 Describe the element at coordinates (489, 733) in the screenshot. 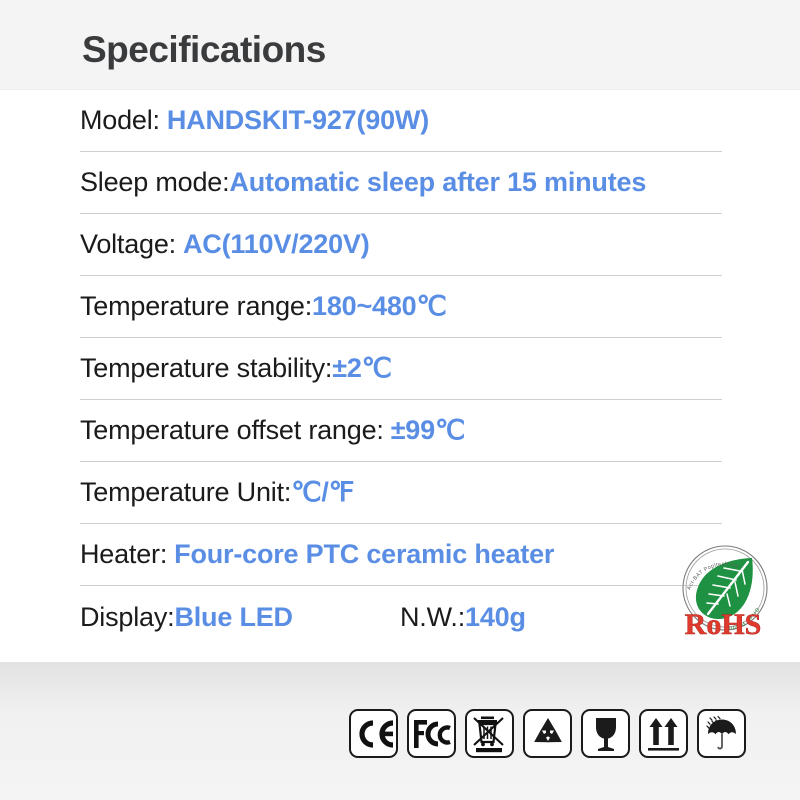

I see `weee-bin-icon` at that location.